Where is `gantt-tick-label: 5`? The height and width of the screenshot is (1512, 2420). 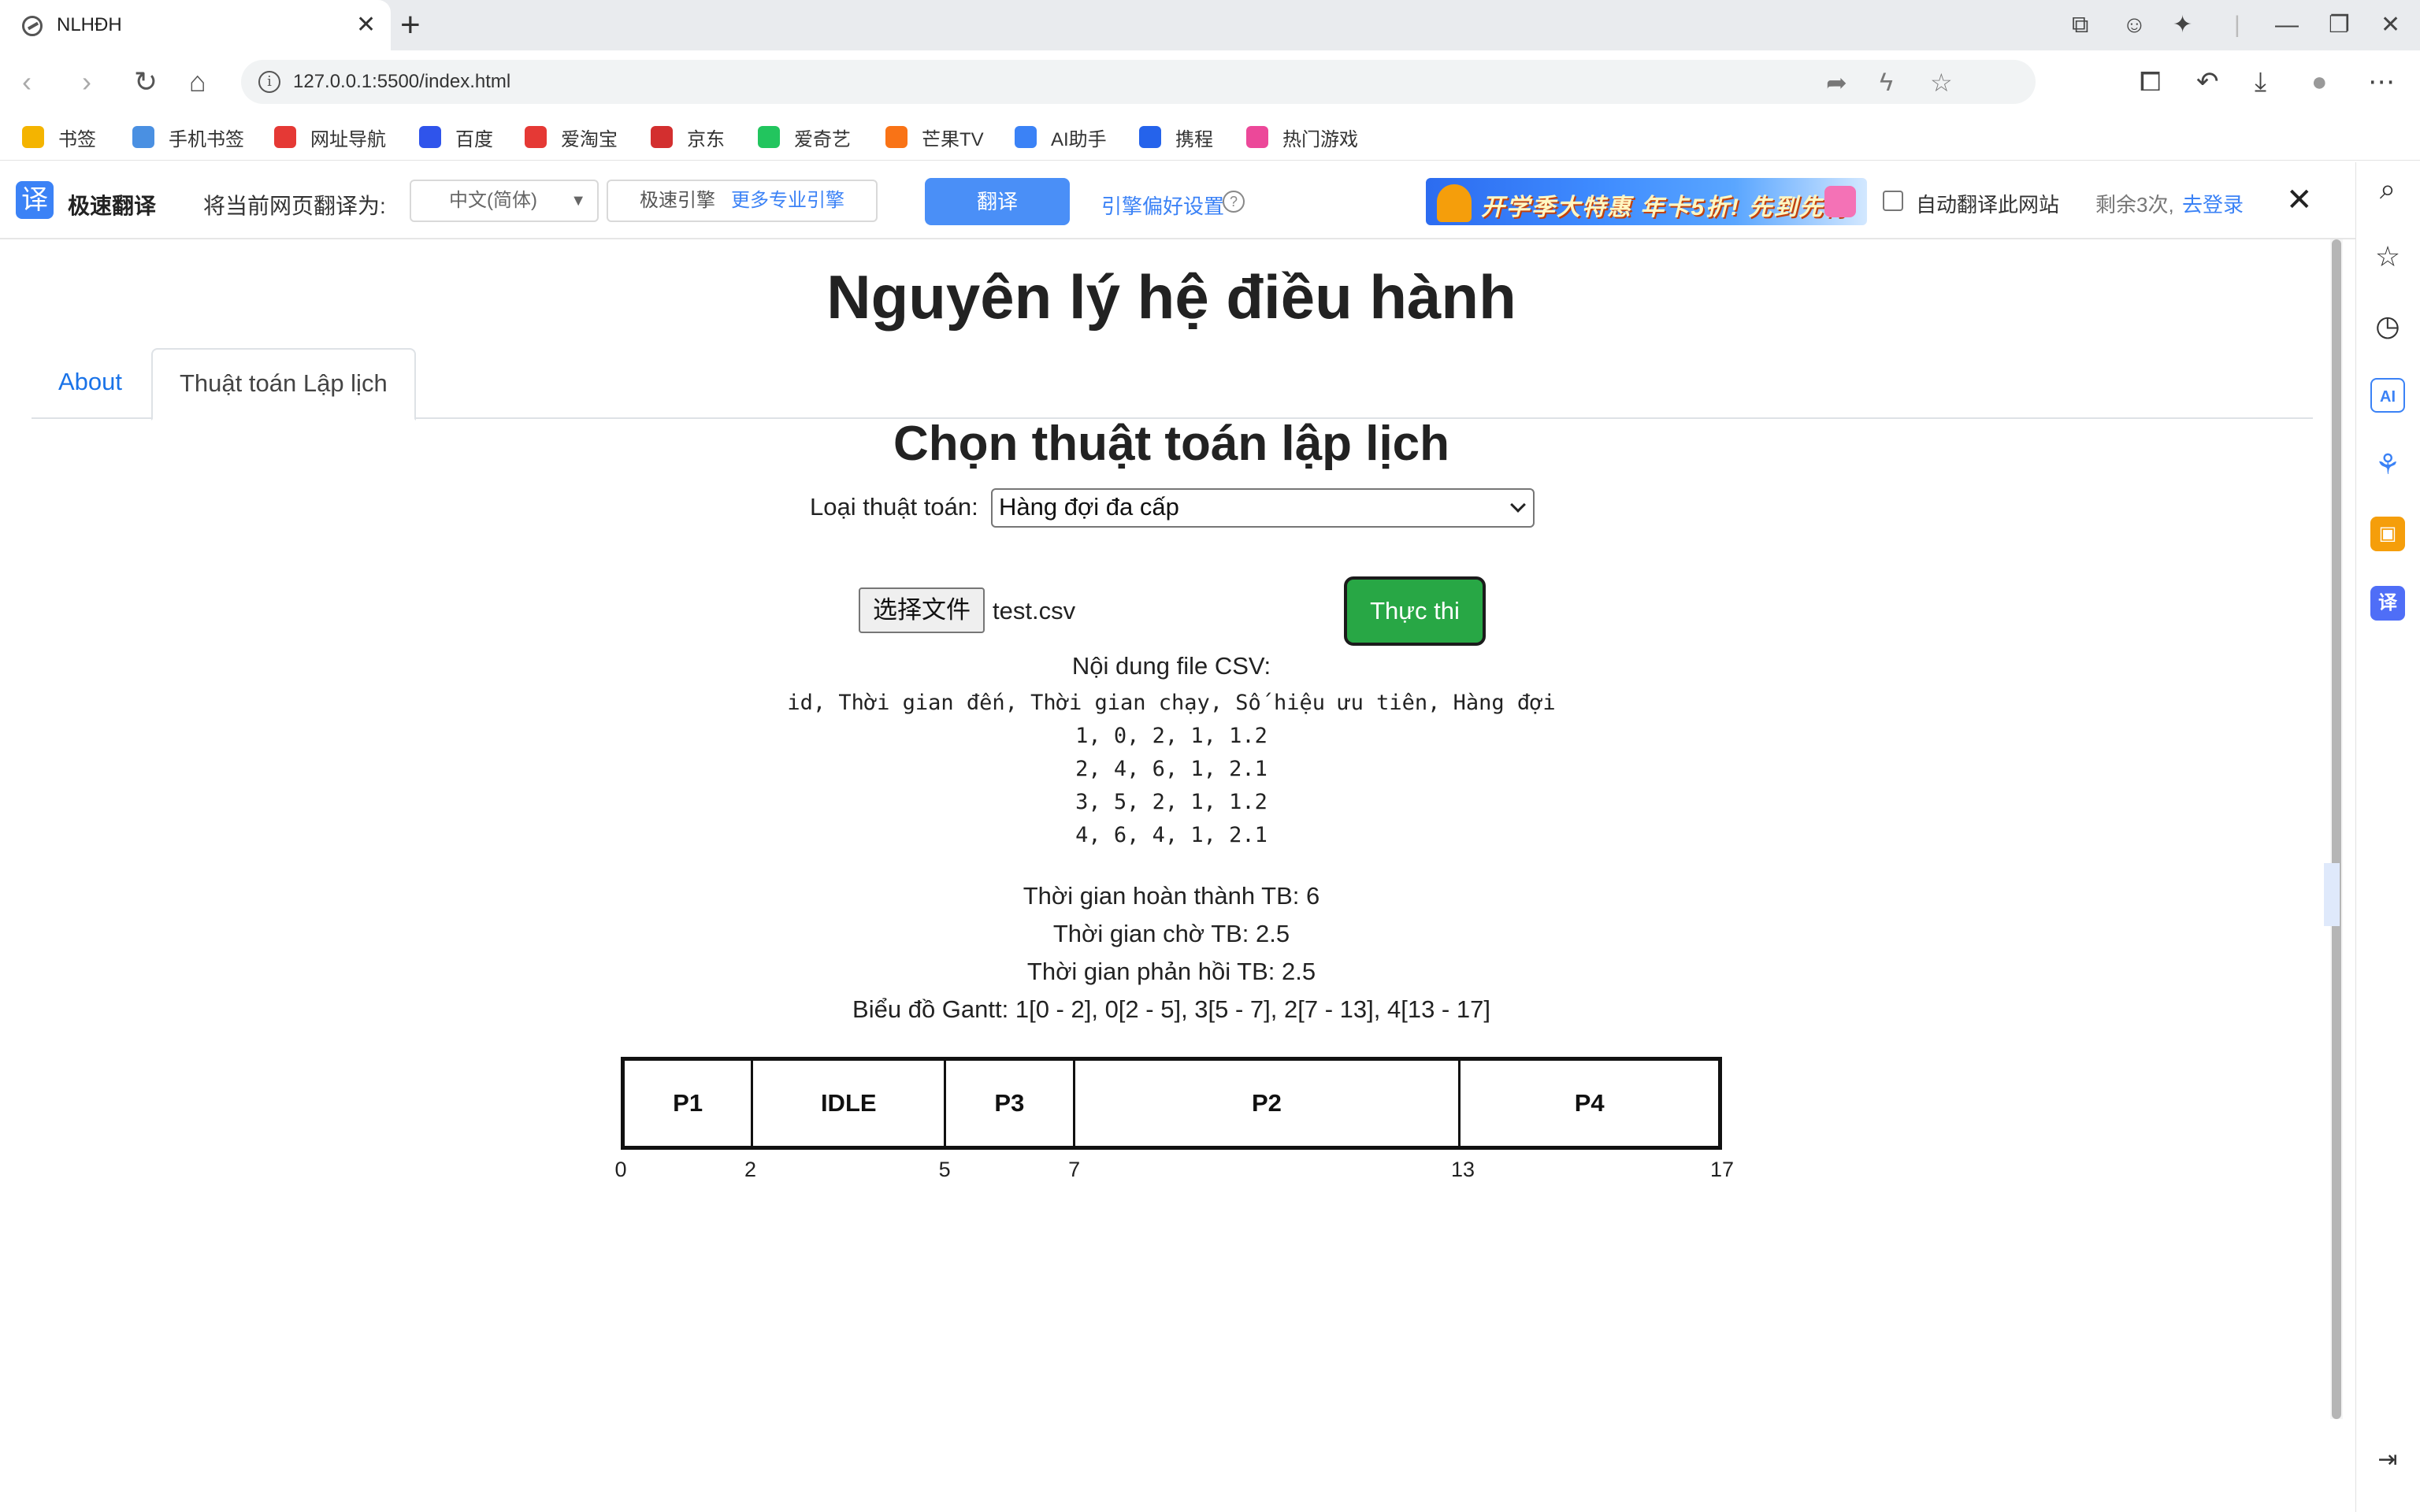 gantt-tick-label: 5 is located at coordinates (945, 1169).